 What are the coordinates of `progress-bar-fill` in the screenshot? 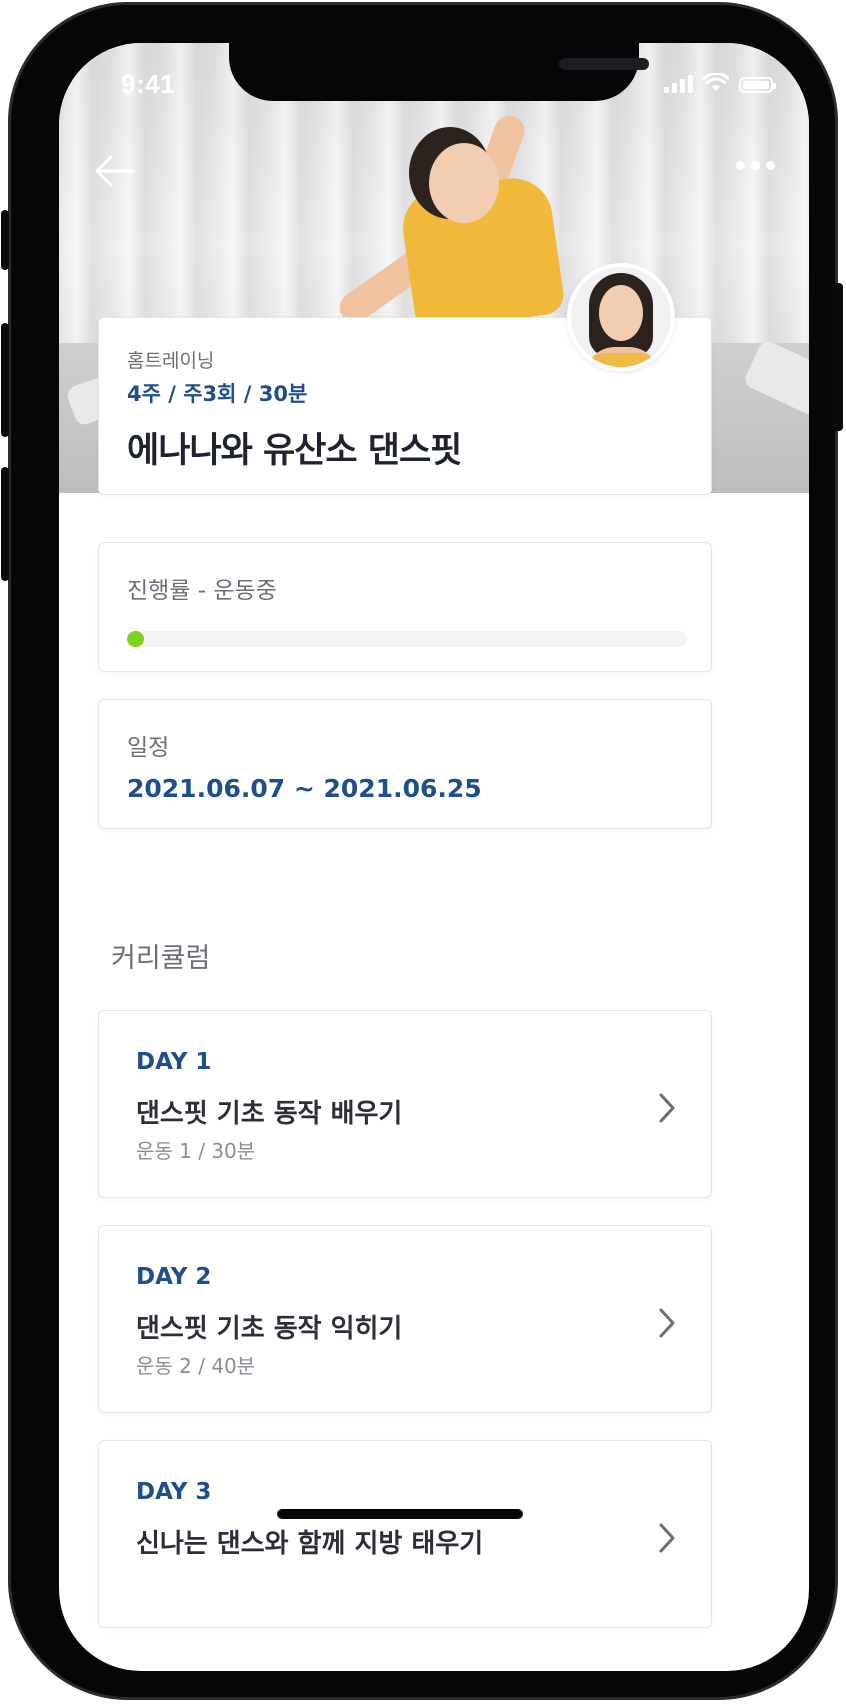 It's located at (135, 639).